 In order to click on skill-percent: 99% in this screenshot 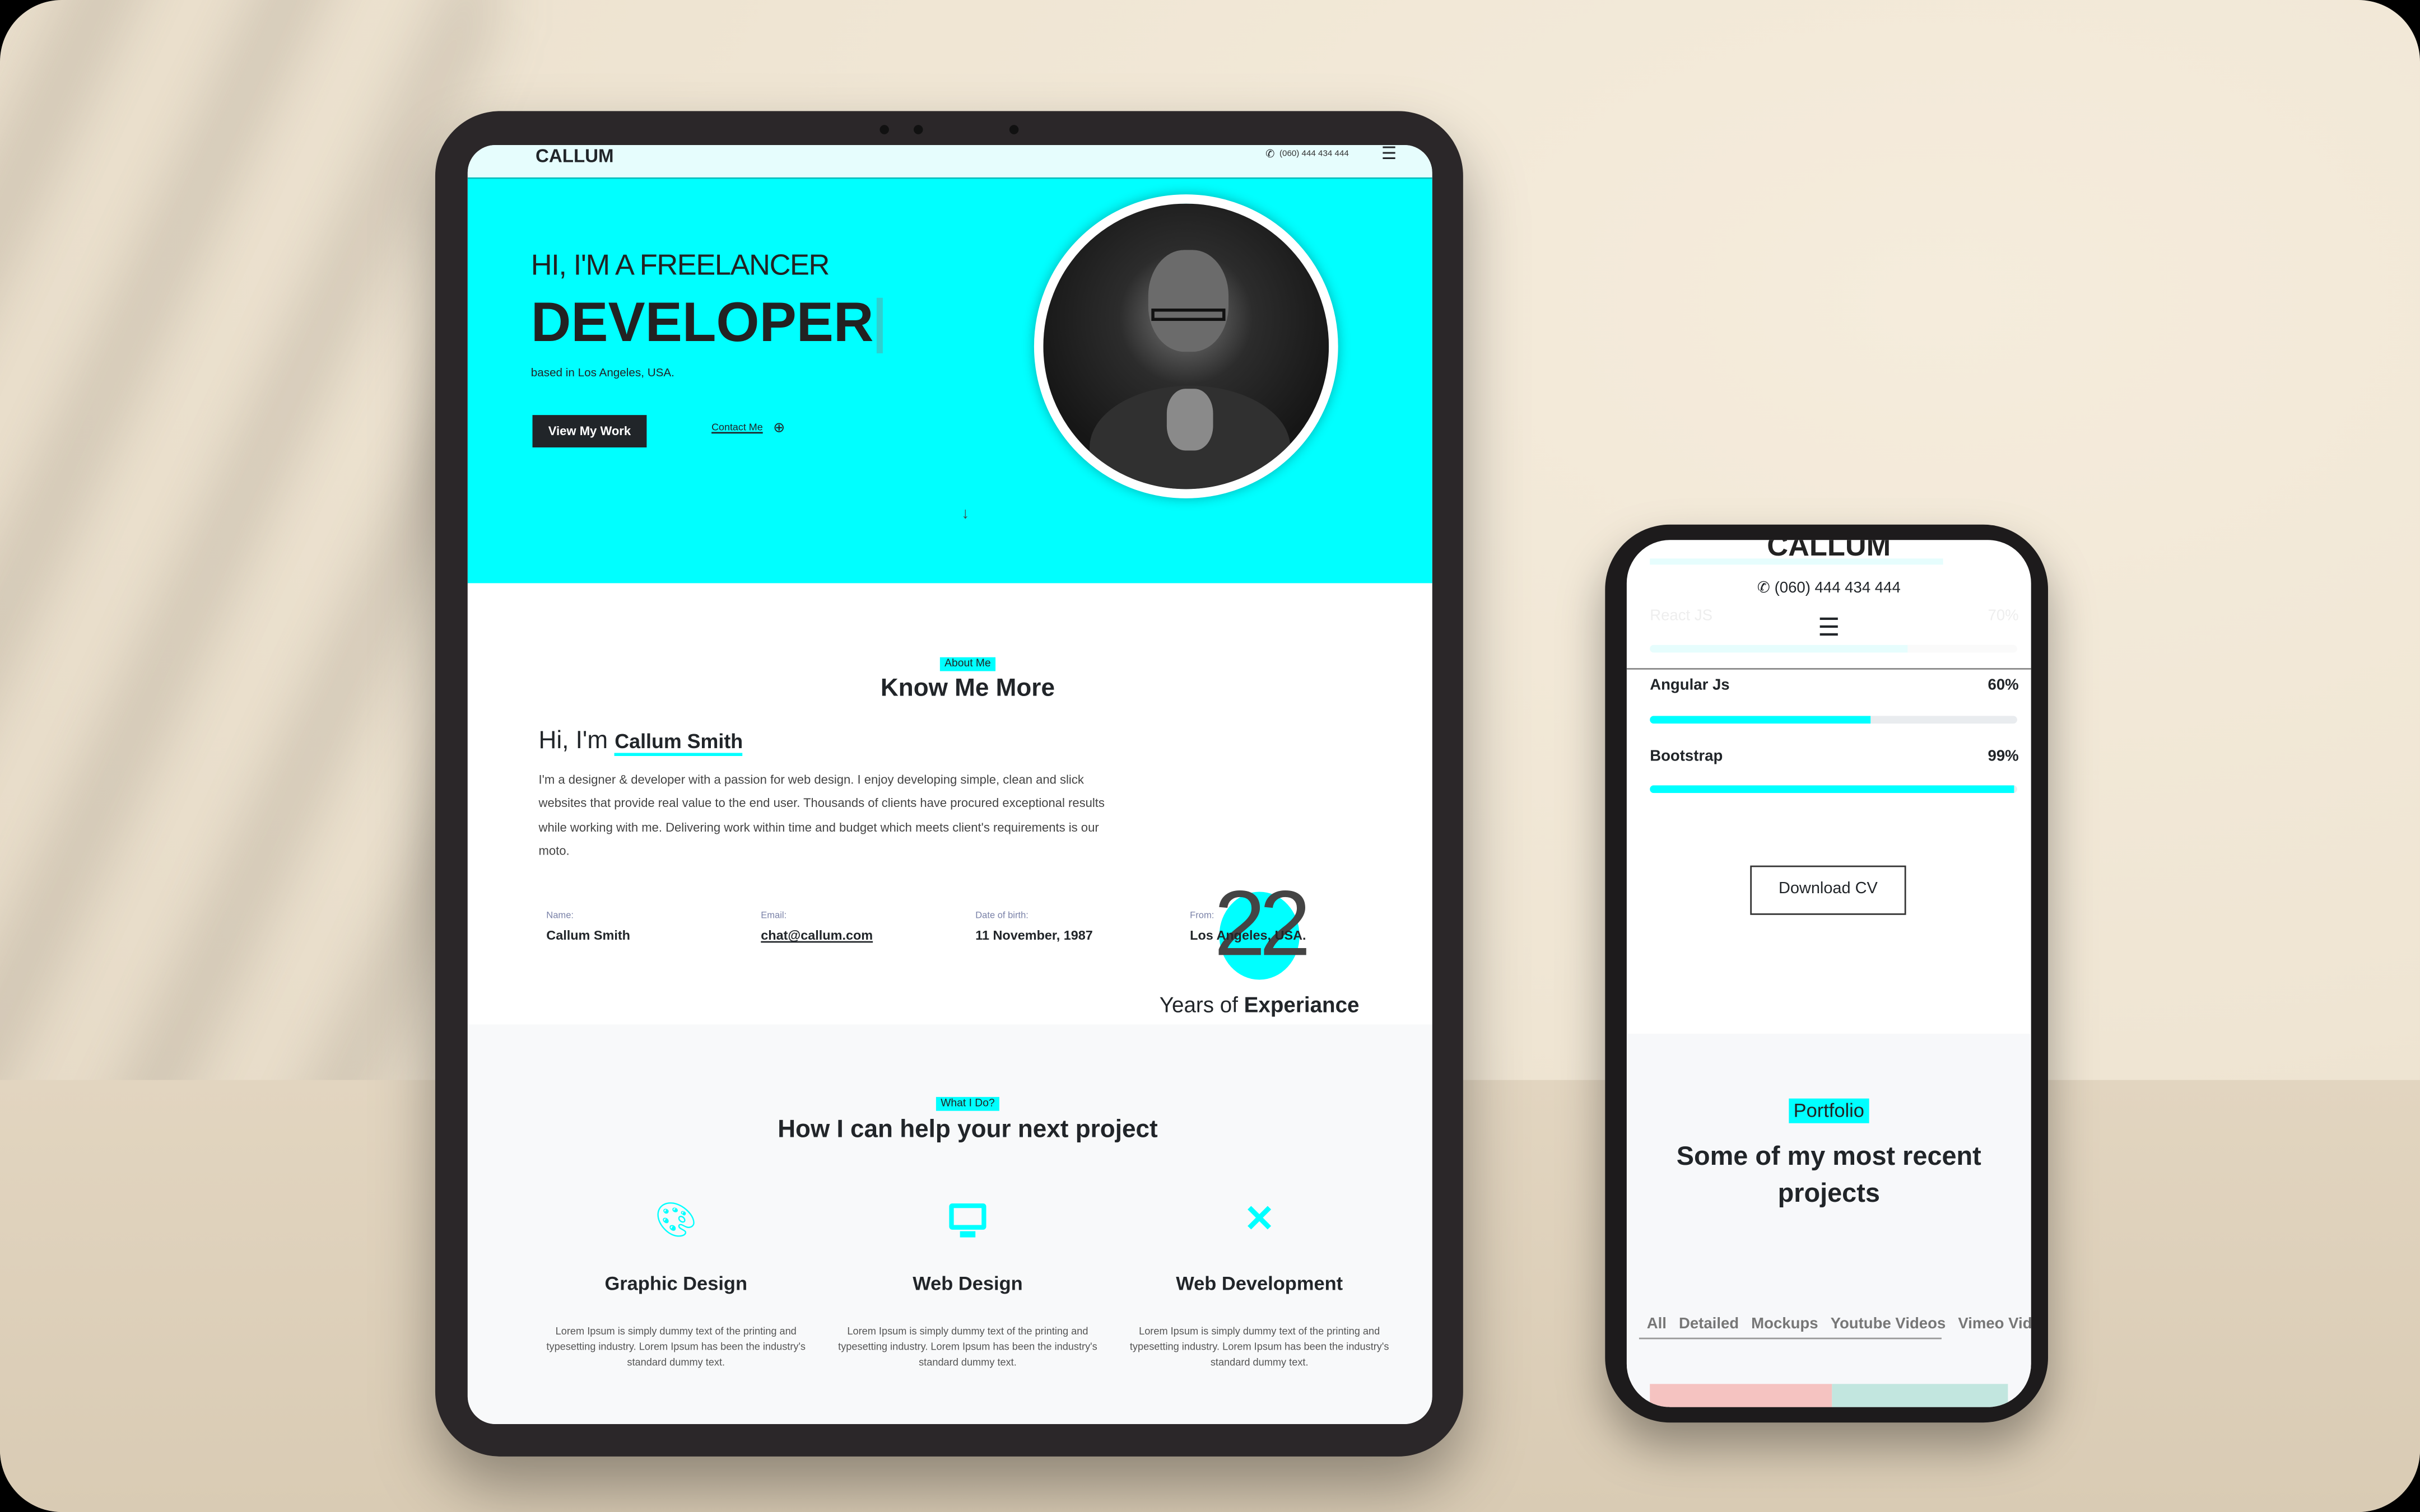, I will do `click(2004, 757)`.